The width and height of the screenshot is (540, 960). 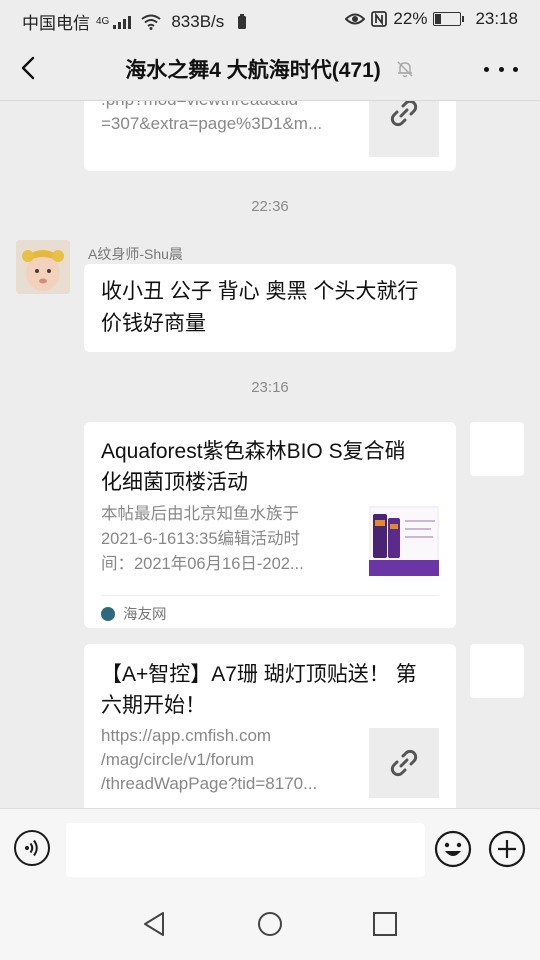 What do you see at coordinates (270, 387) in the screenshot?
I see `timestamp: 23:16` at bounding box center [270, 387].